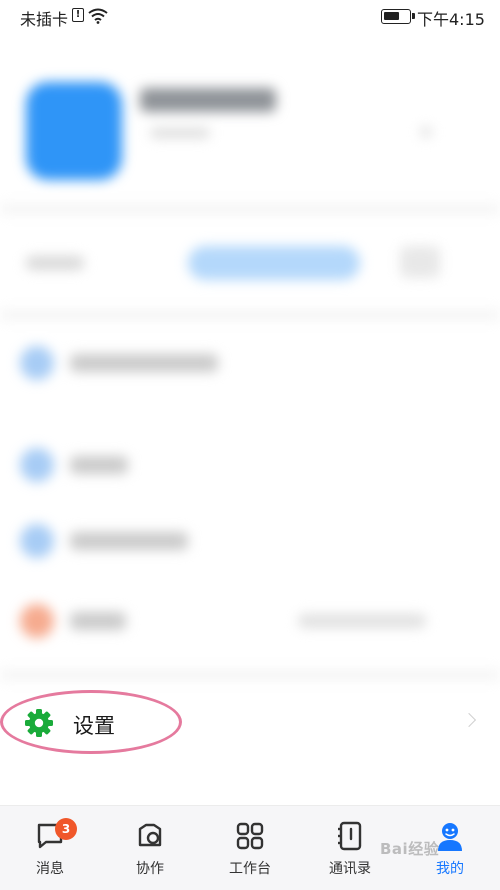  I want to click on unread-badge: 3, so click(66, 829).